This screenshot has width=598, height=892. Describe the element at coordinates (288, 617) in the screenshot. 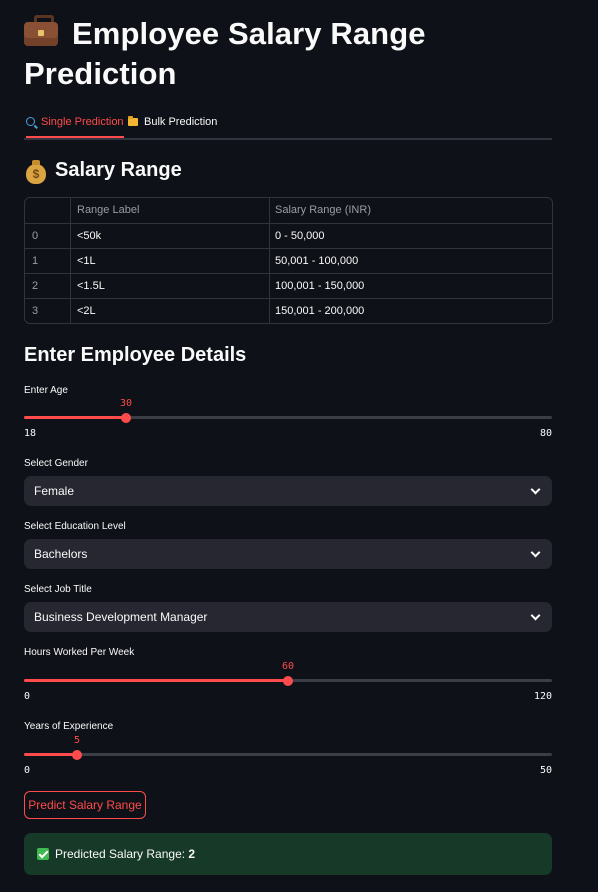

I see `job-title-select: Business Development Manager` at that location.